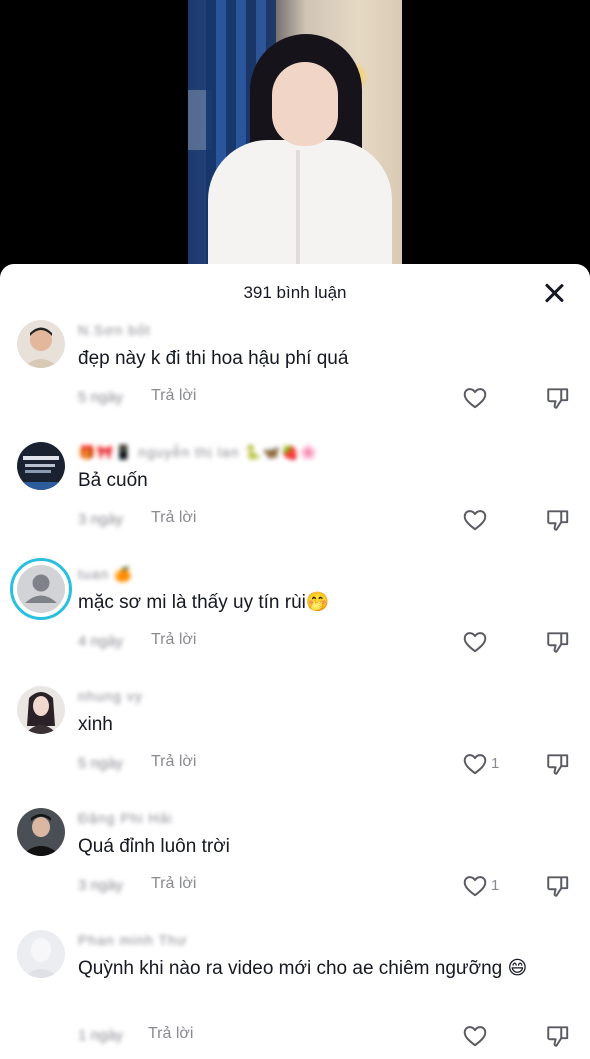  Describe the element at coordinates (114, 331) in the screenshot. I see `comment-username: N.Sơn bốt` at that location.